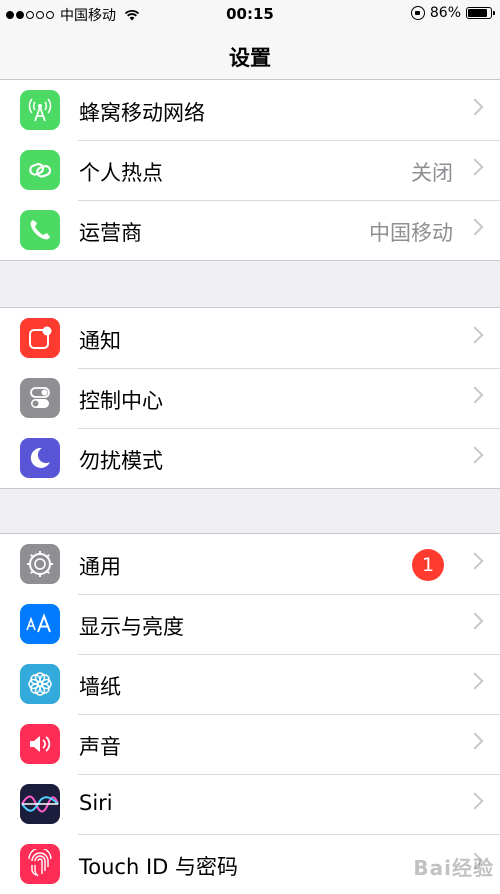 The width and height of the screenshot is (500, 894). I want to click on page-title: 设置, so click(250, 58).